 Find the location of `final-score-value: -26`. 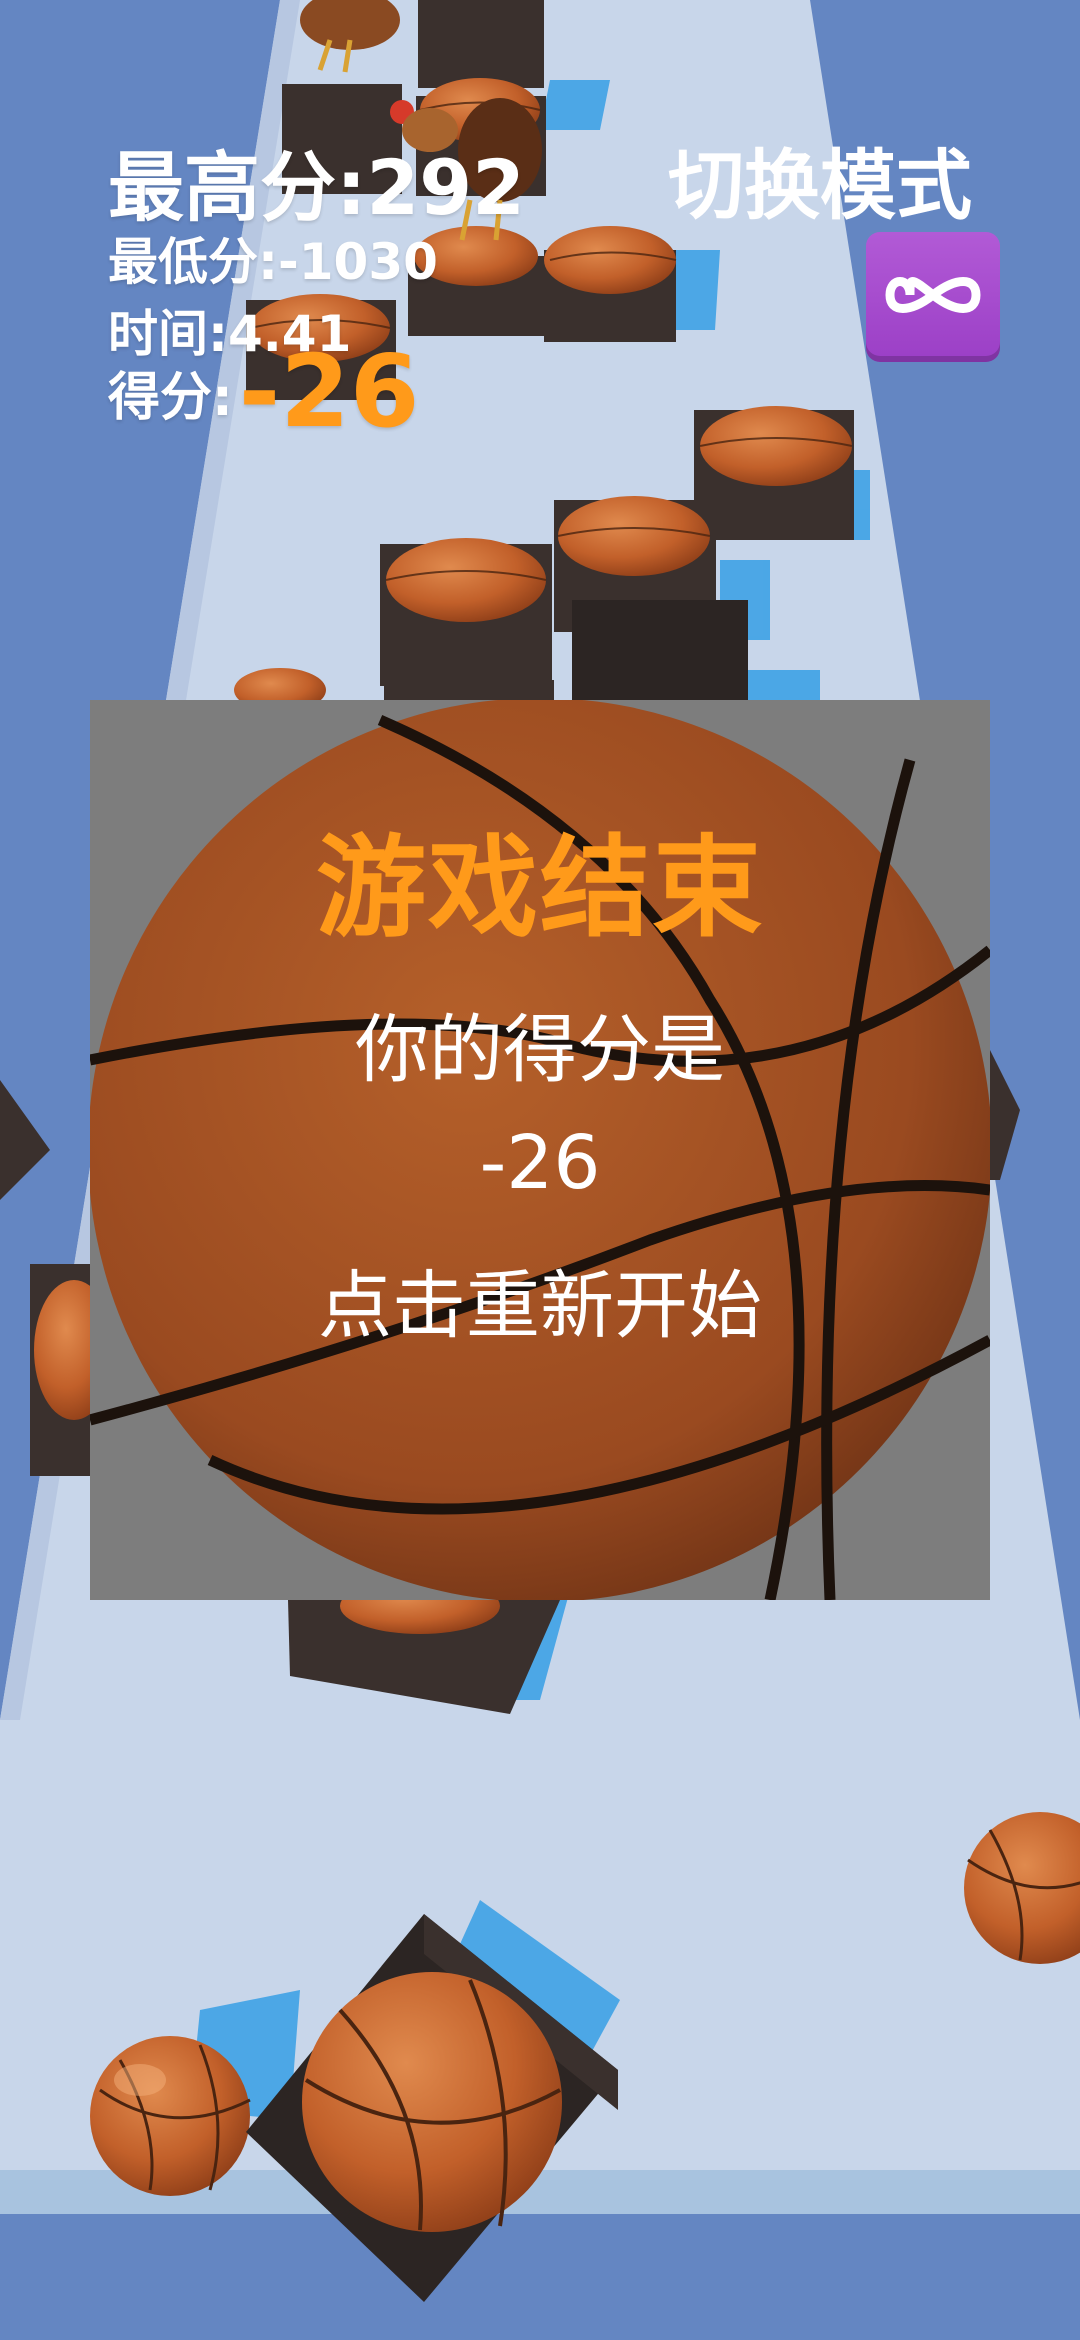

final-score-value: -26 is located at coordinates (540, 1163).